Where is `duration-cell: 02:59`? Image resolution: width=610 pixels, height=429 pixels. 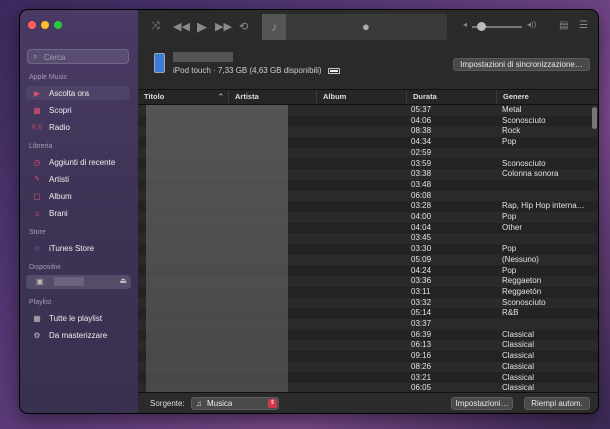 duration-cell: 02:59 is located at coordinates (421, 152).